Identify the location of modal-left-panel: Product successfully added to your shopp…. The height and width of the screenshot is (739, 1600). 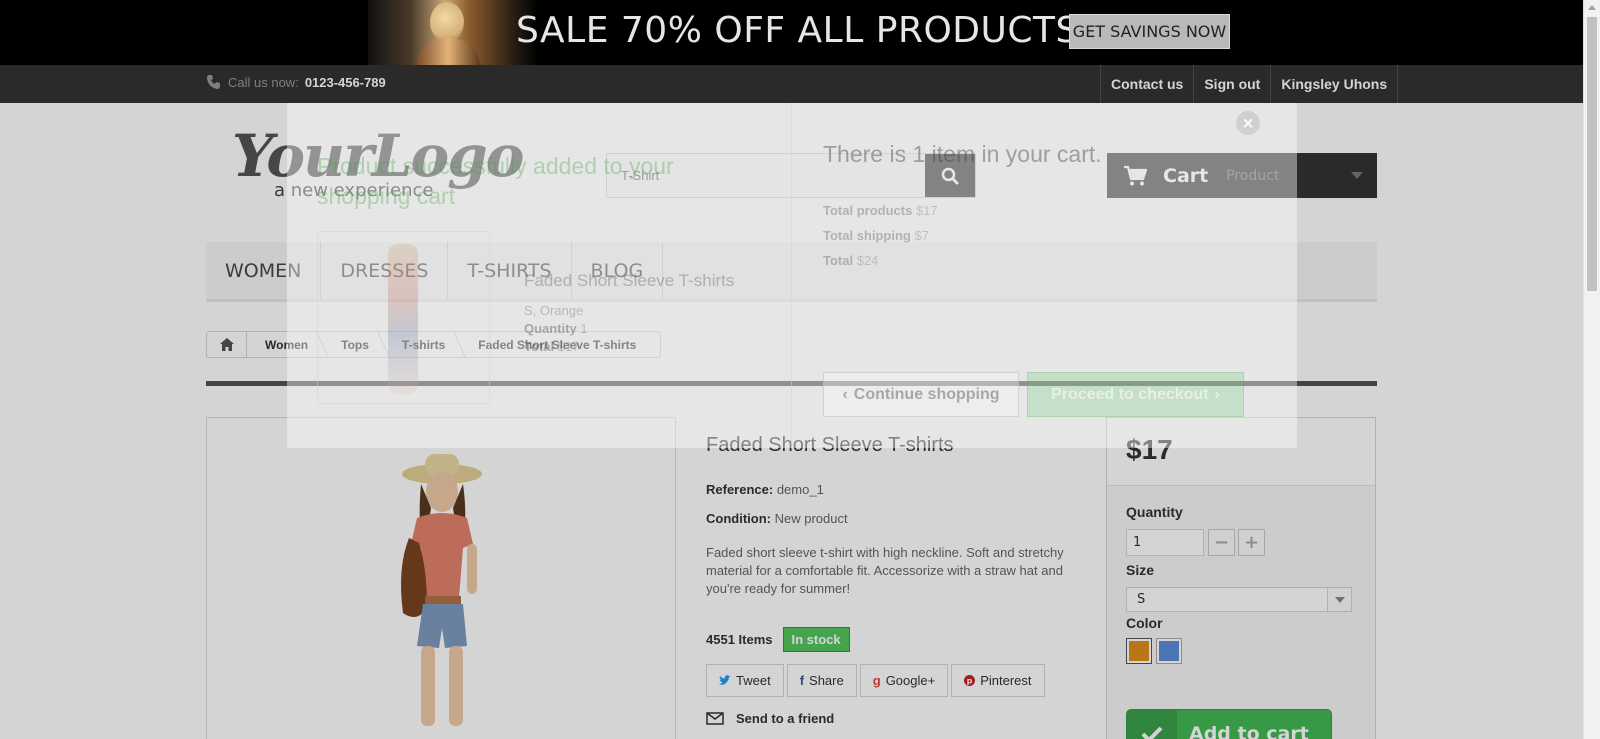
(539, 275).